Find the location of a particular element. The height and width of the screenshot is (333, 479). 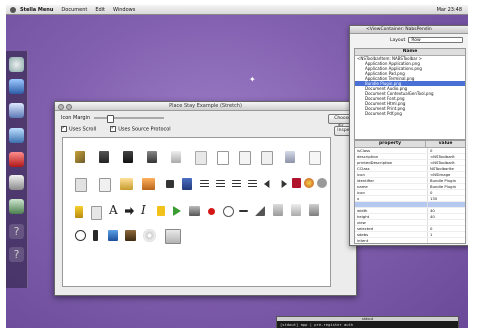

property-column-header: property is located at coordinates (390, 144).